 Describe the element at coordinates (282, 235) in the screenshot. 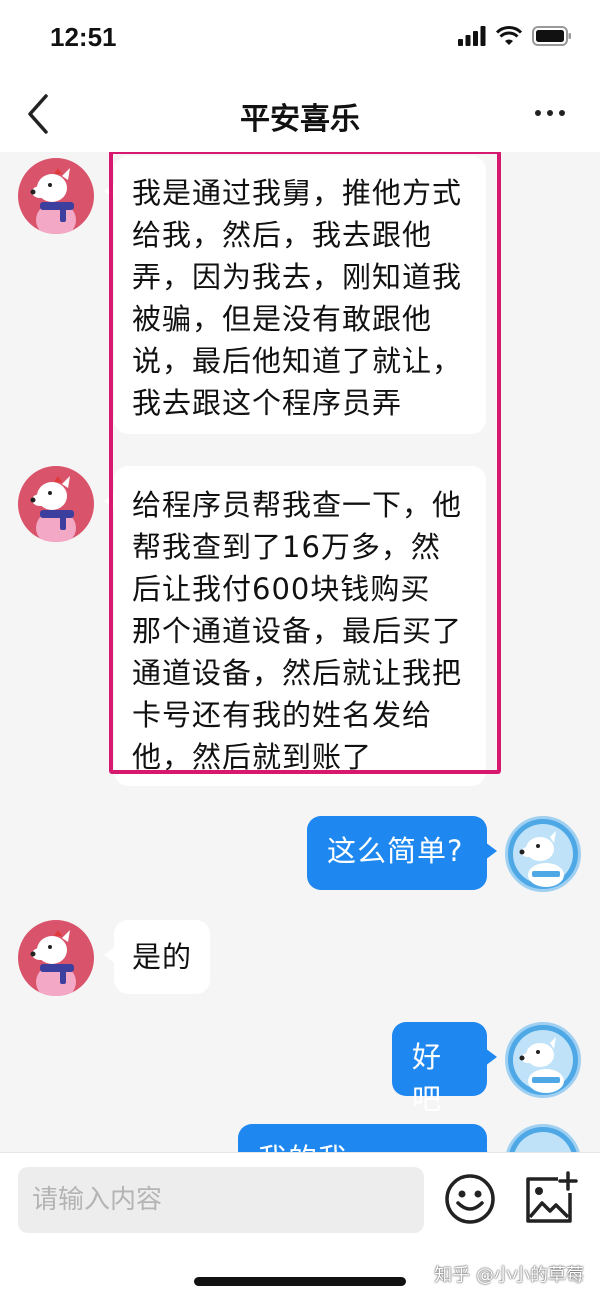

I see `message-text: 给我，然后，我去跟他` at that location.